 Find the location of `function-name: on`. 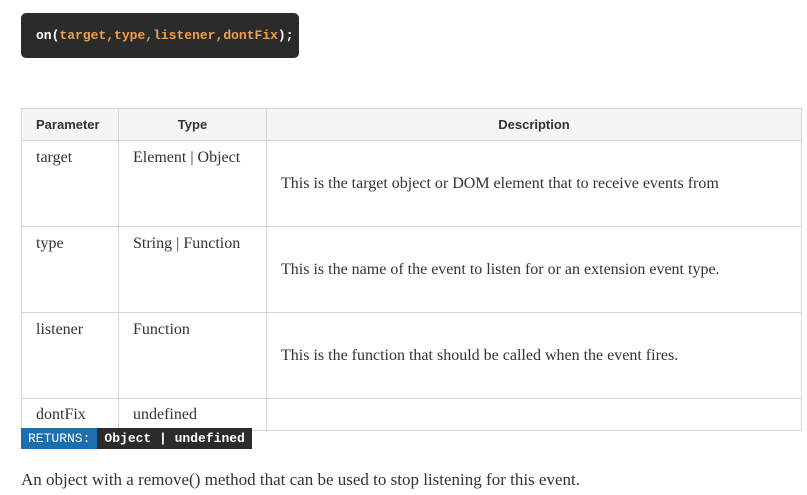

function-name: on is located at coordinates (44, 35).